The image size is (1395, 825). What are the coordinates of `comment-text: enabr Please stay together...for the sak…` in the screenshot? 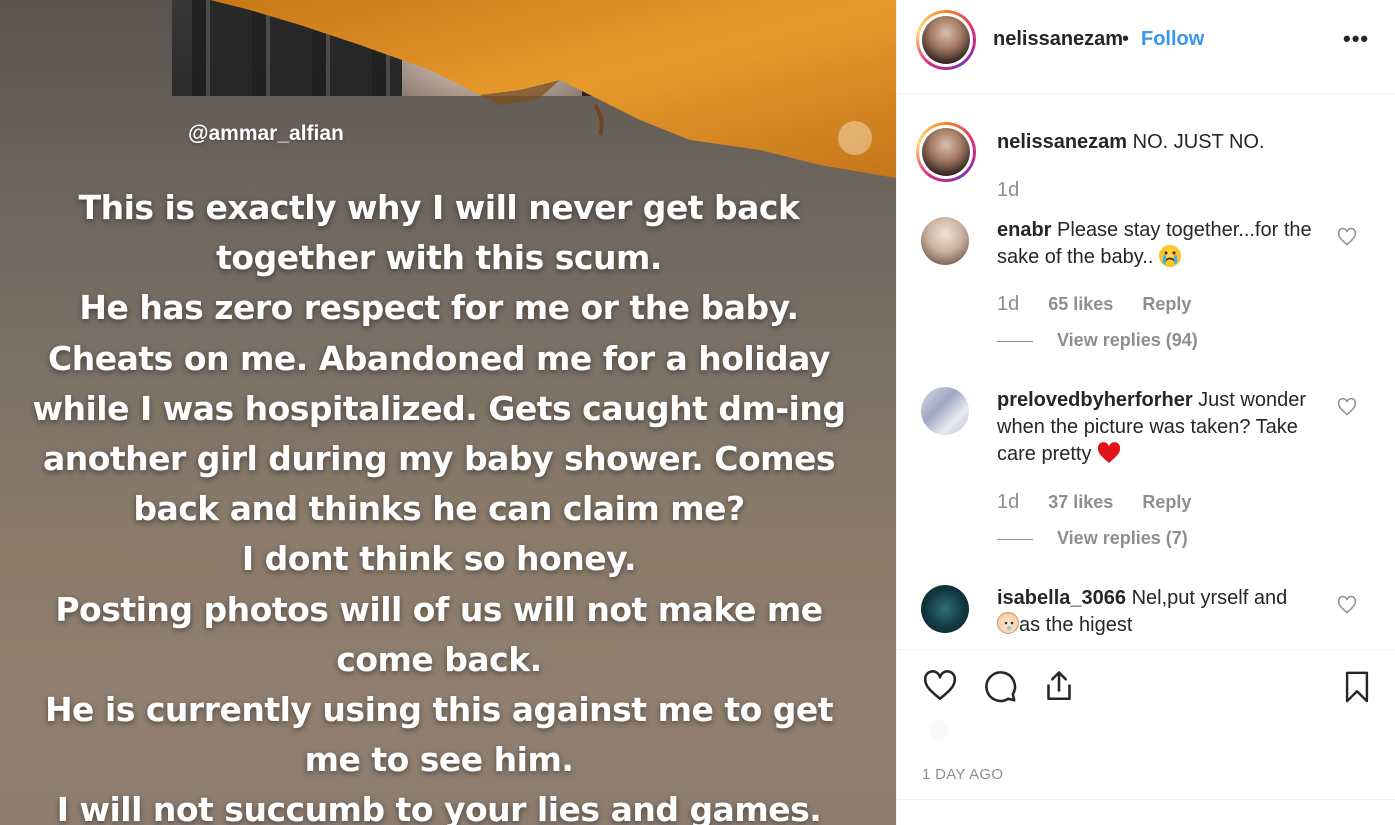 It's located at (1162, 244).